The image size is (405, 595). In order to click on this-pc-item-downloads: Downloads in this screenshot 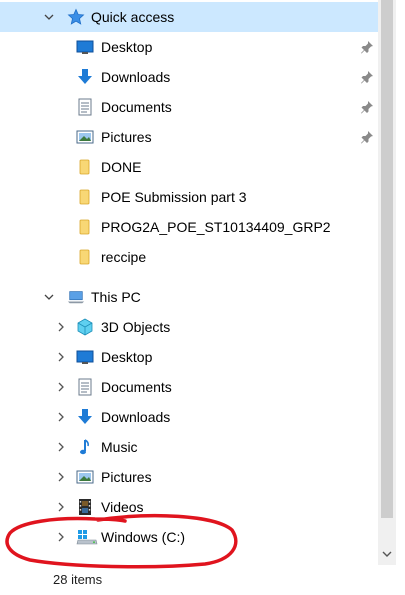, I will do `click(189, 417)`.